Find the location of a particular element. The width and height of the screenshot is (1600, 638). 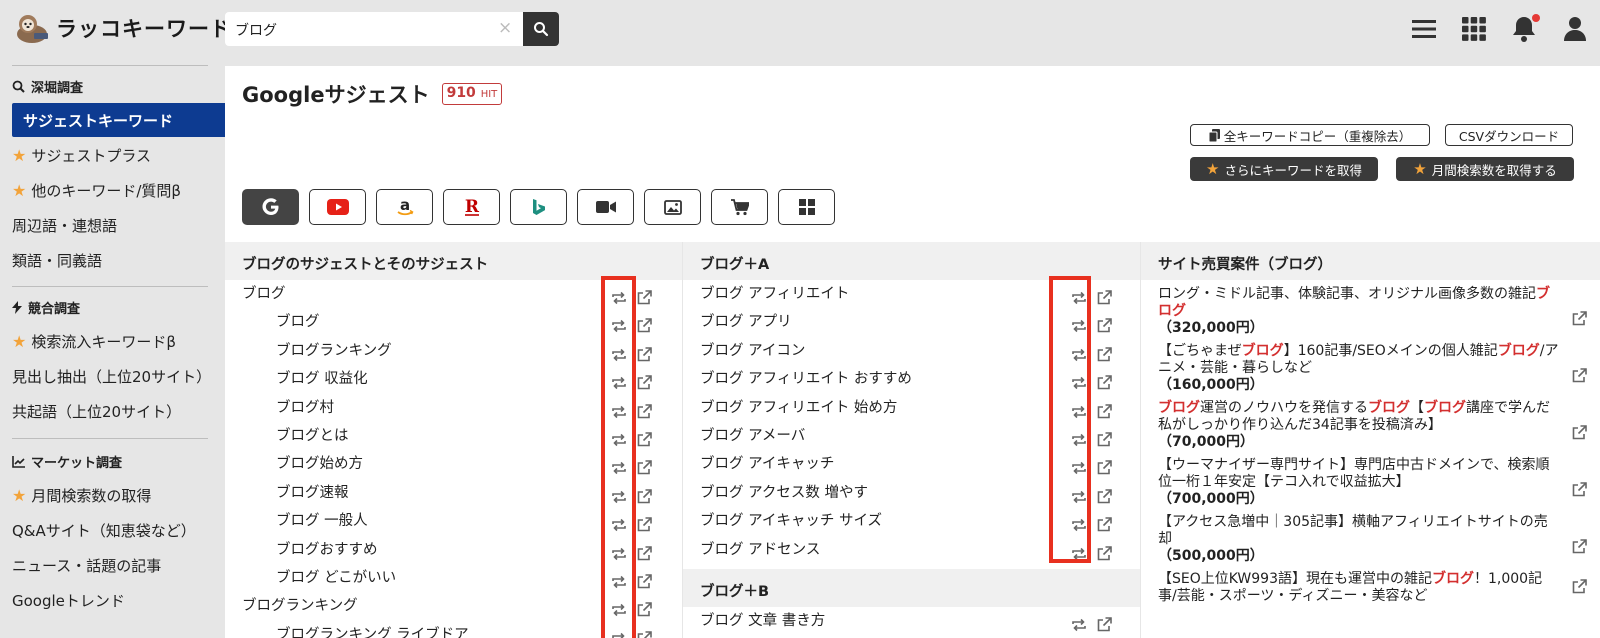

sidebar-item-suggest-keyword: サジェストキーワード is located at coordinates (118, 120).